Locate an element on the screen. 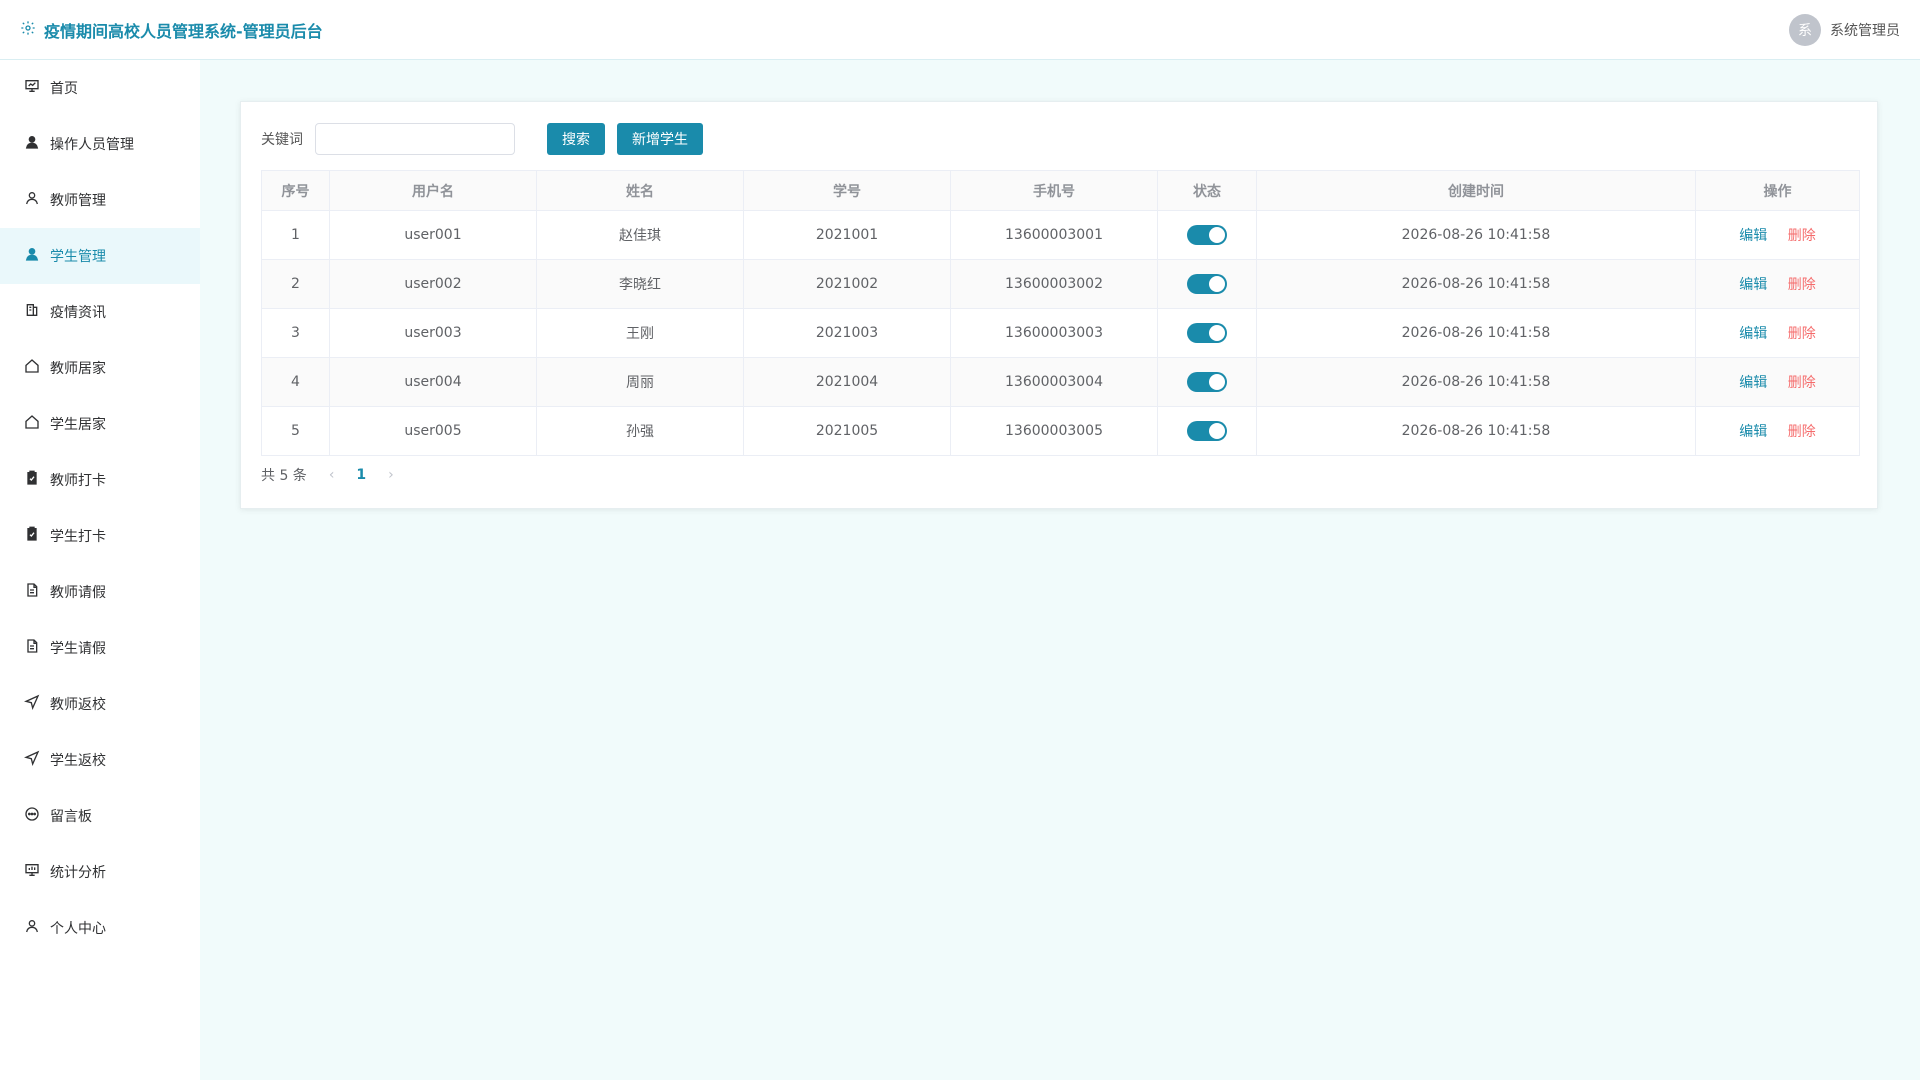 The height and width of the screenshot is (1080, 1920). sidebar-item-8: 学生打卡 is located at coordinates (100, 536).